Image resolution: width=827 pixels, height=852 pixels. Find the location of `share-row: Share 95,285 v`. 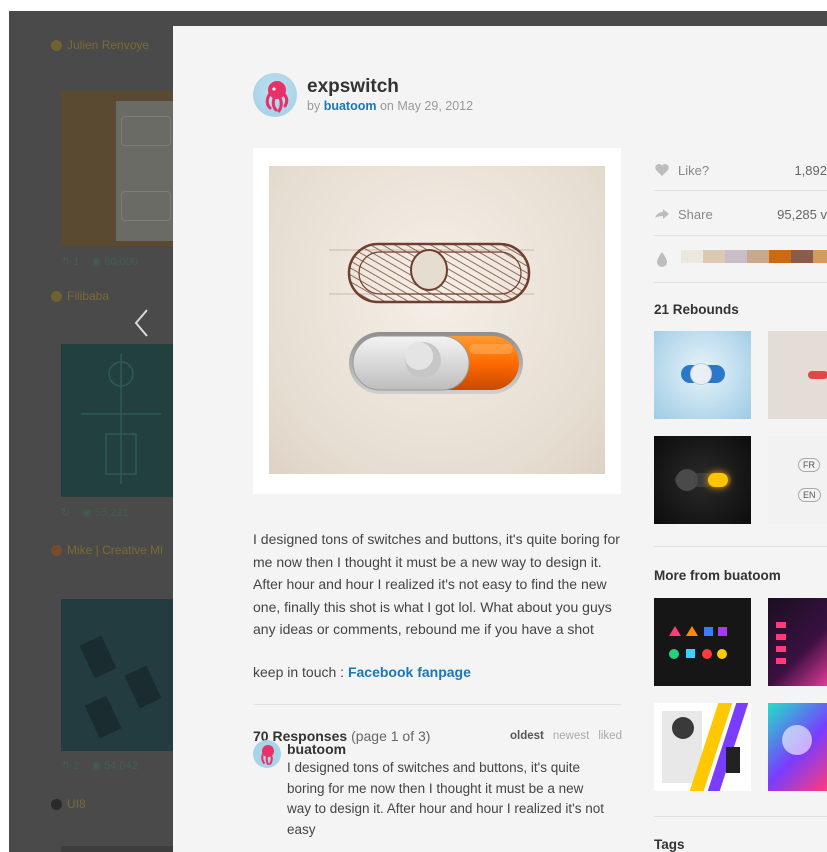

share-row: Share 95,285 v is located at coordinates (740, 214).